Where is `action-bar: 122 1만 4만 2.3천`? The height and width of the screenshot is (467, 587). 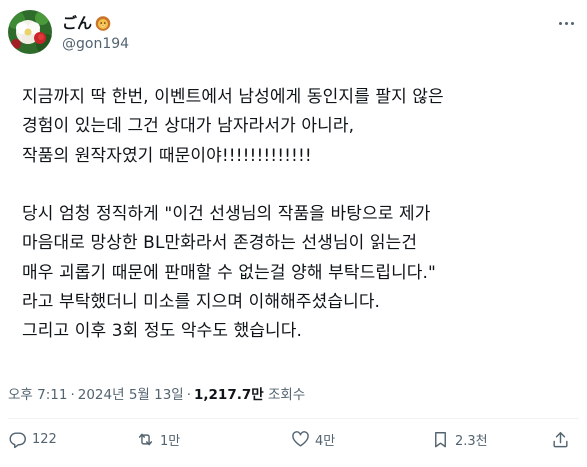
action-bar: 122 1만 4만 2.3천 is located at coordinates (291, 442).